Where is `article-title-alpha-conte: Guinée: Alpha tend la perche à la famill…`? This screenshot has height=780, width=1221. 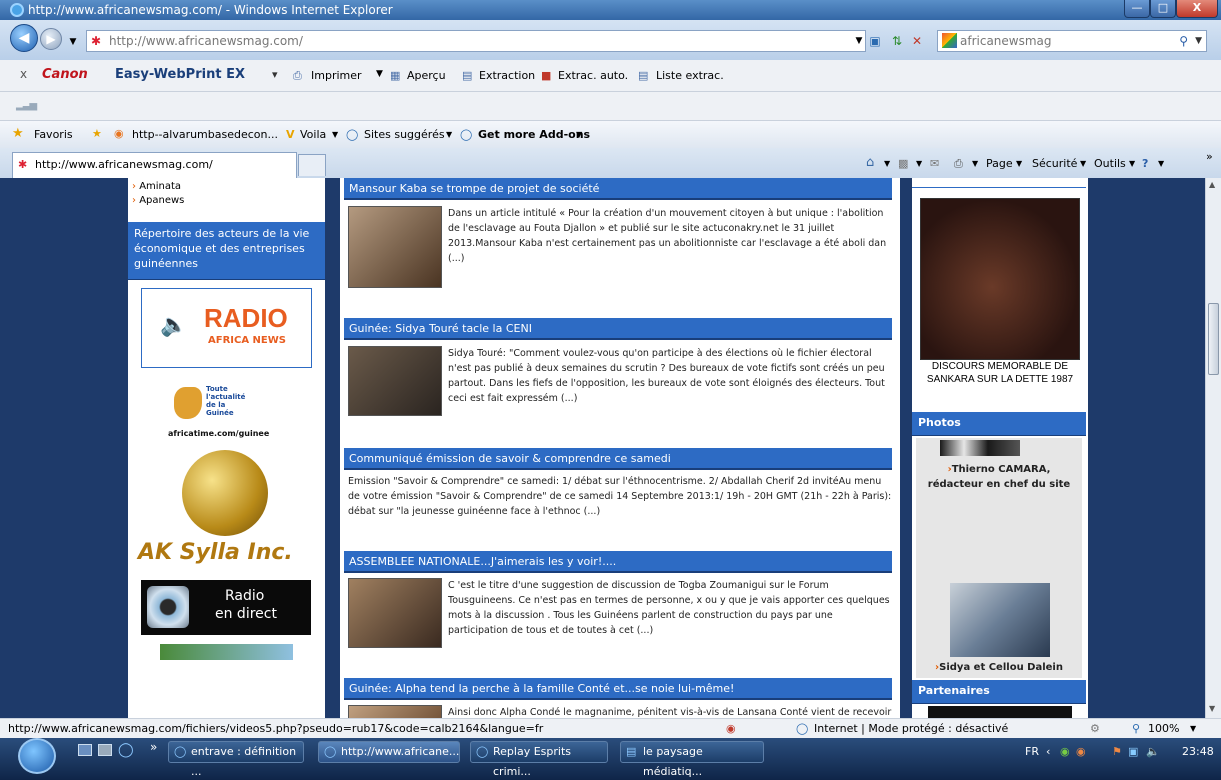 article-title-alpha-conte: Guinée: Alpha tend la perche à la famill… is located at coordinates (618, 689).